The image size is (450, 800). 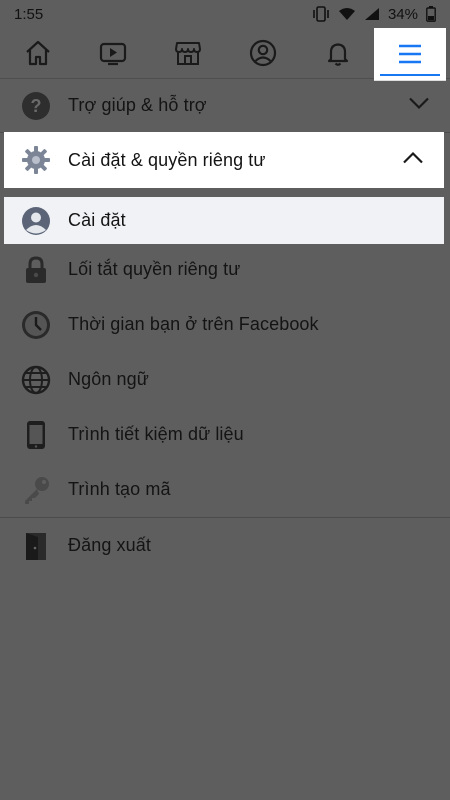 I want to click on logout-door-icon, so click(x=36, y=546).